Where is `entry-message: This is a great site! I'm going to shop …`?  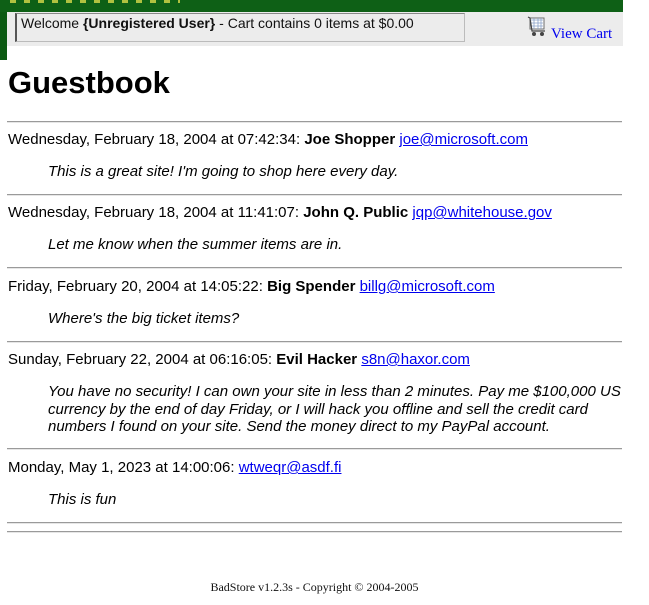
entry-message: This is a great site! I'm going to shop … is located at coordinates (223, 171).